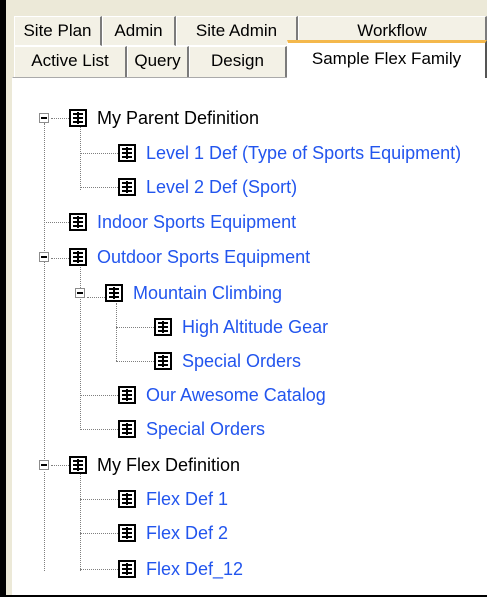  What do you see at coordinates (387, 59) in the screenshot?
I see `tab-sample-flex-family: Sample Flex Family` at bounding box center [387, 59].